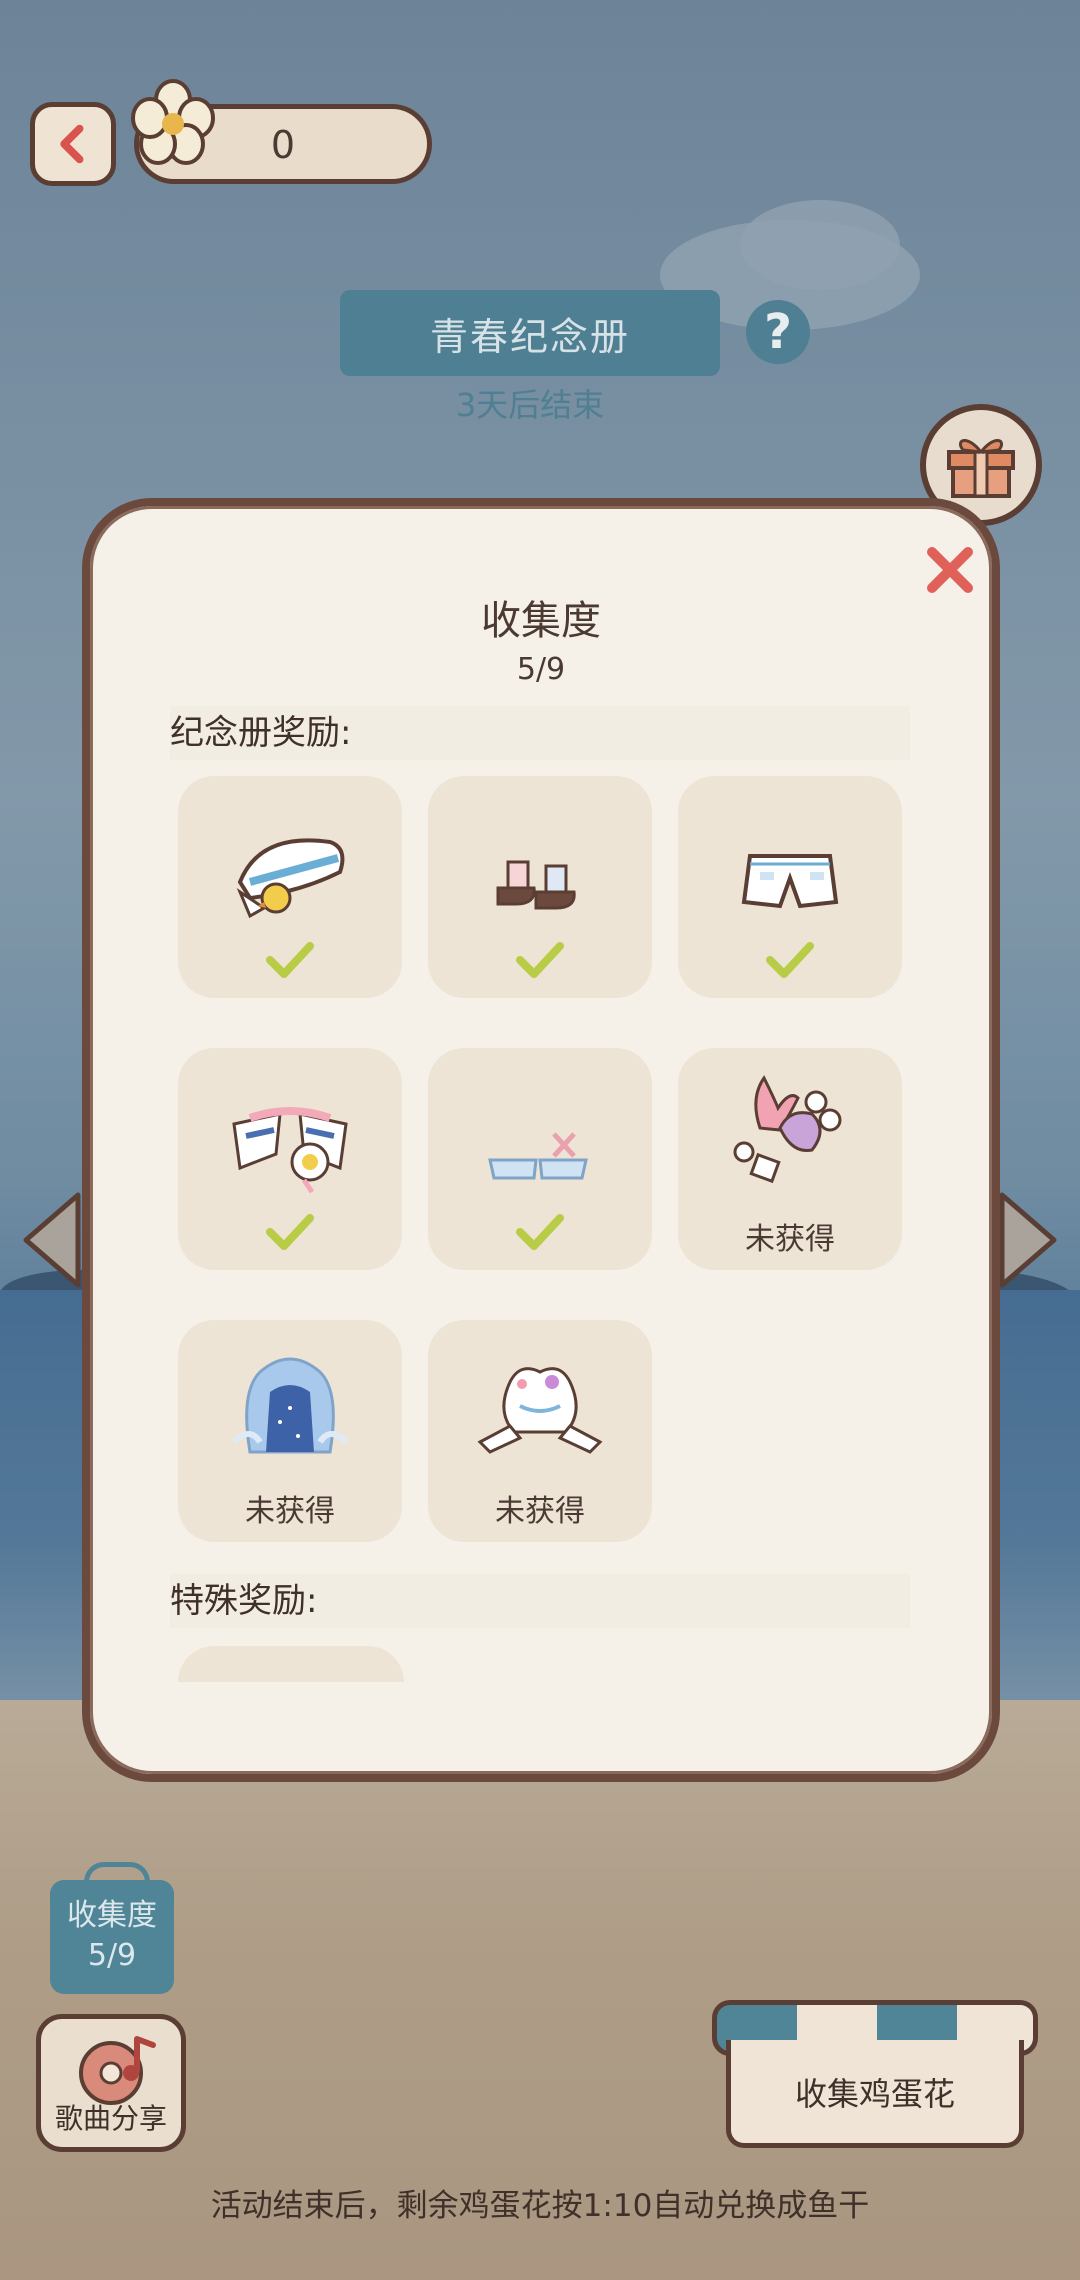 The width and height of the screenshot is (1080, 2280). Describe the element at coordinates (173, 122) in the screenshot. I see `frangipani-flower-icon` at that location.